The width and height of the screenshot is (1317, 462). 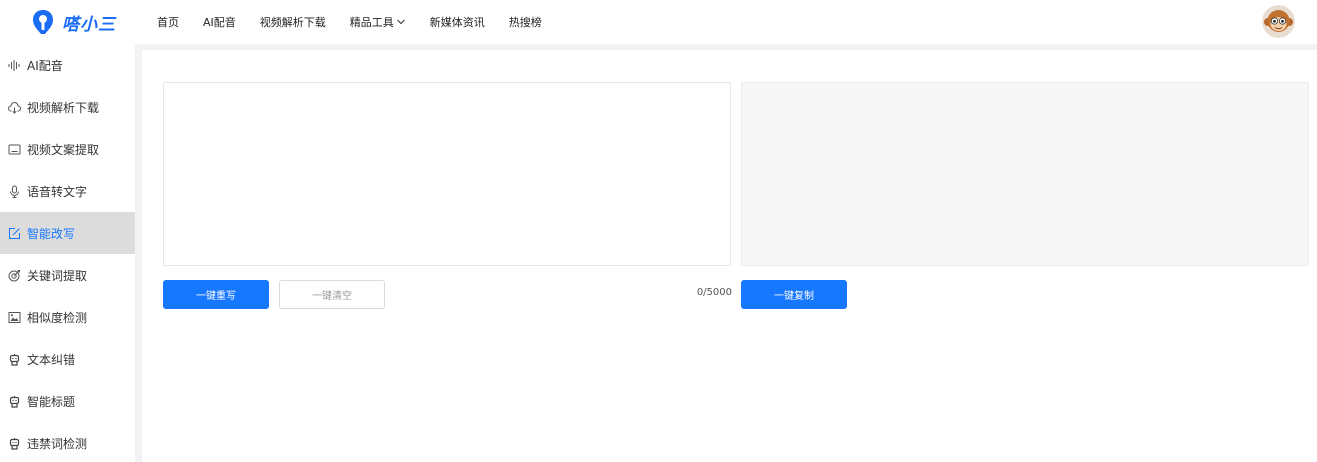 What do you see at coordinates (57, 317) in the screenshot?
I see `sidebar-item-label: 相似度检测` at bounding box center [57, 317].